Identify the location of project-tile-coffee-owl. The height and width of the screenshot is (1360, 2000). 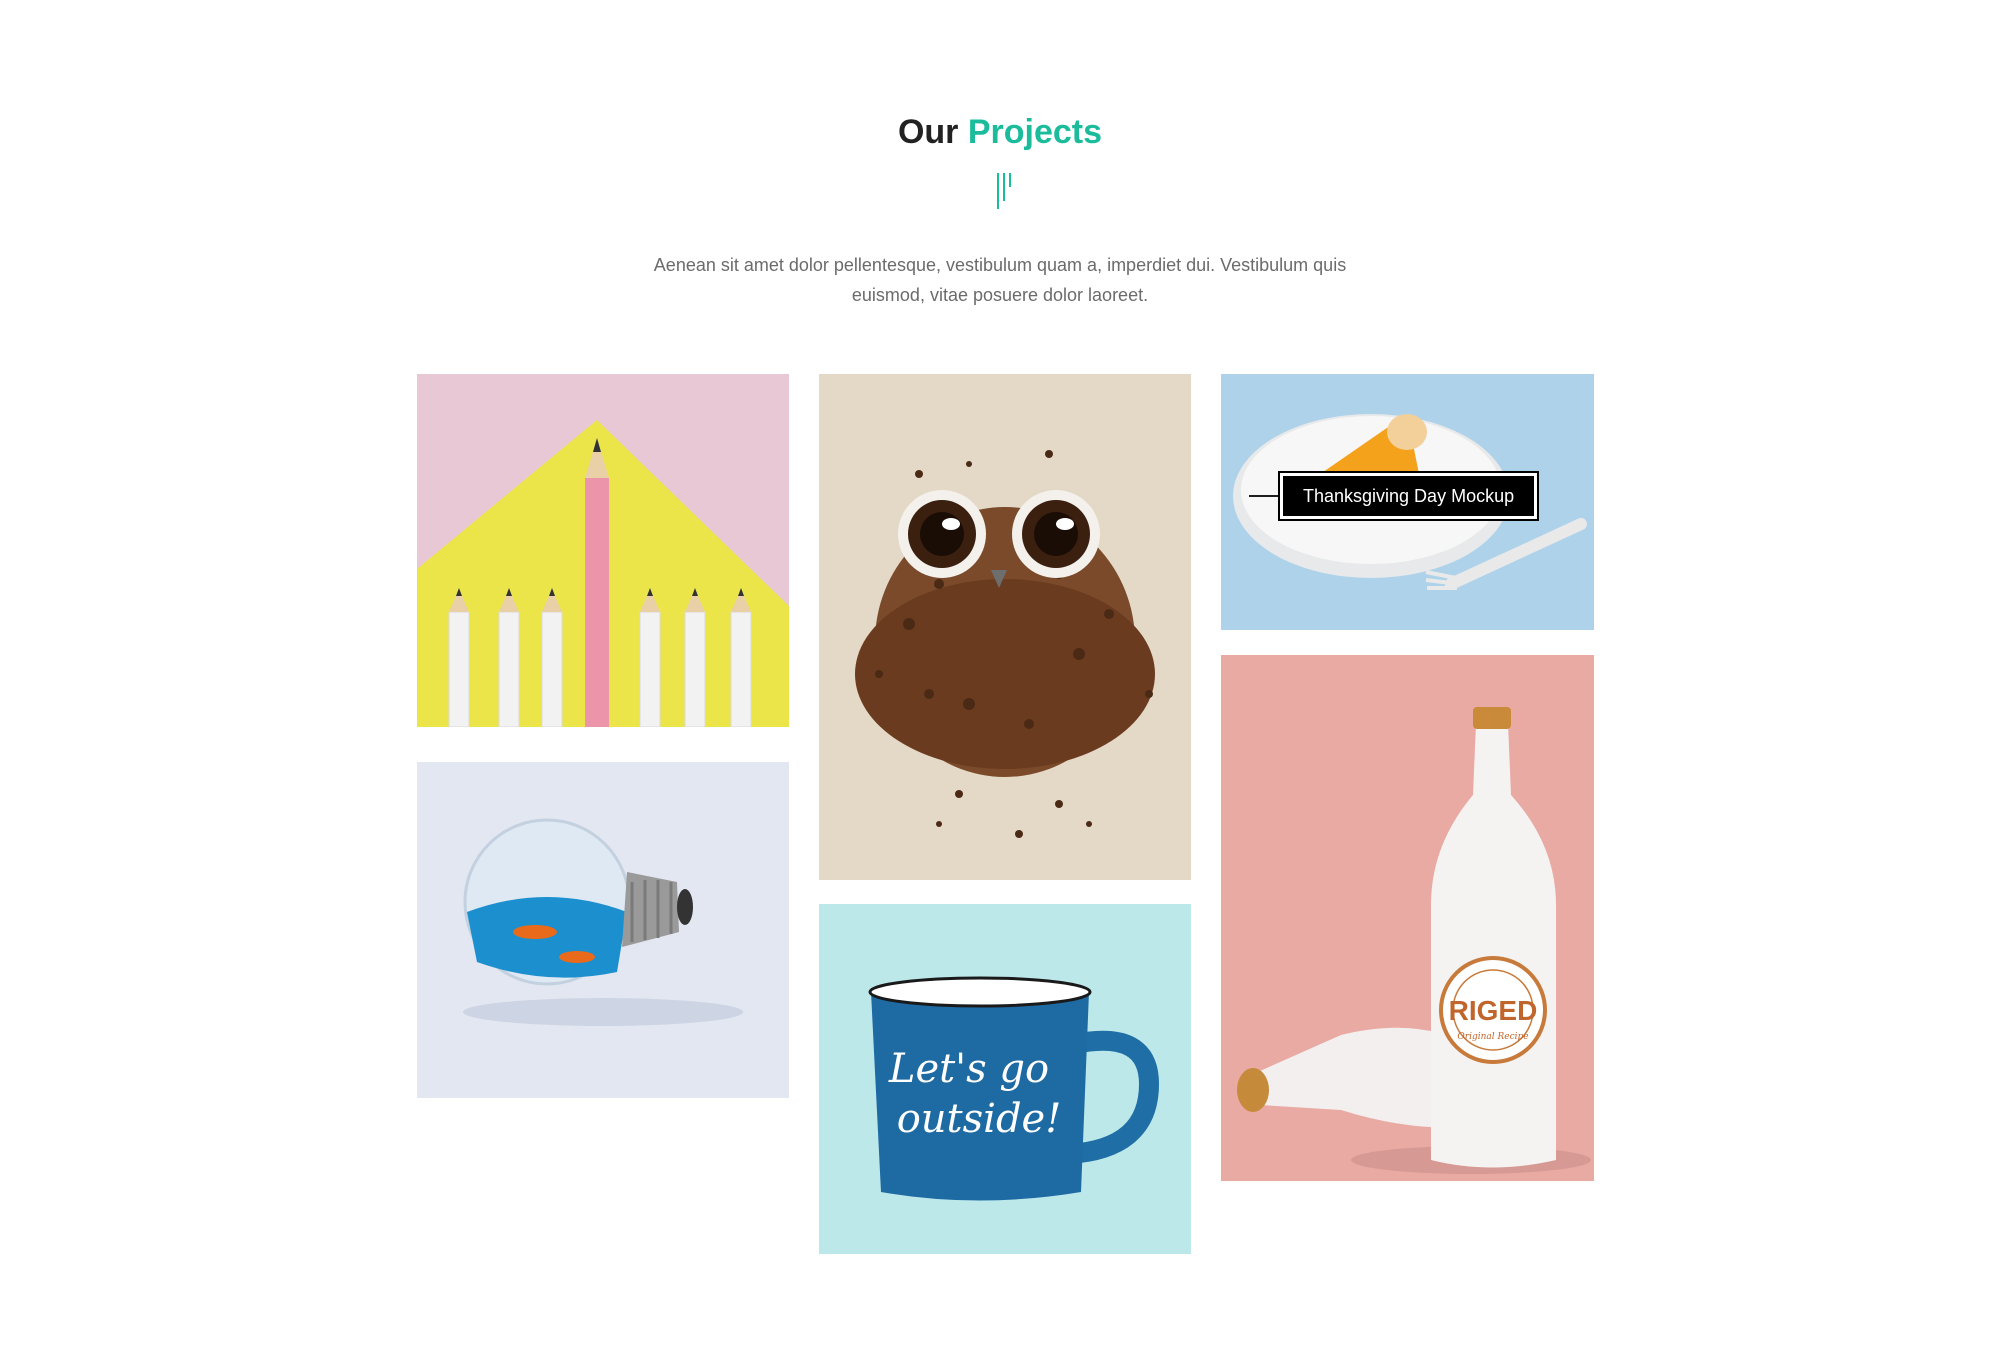
(1005, 627).